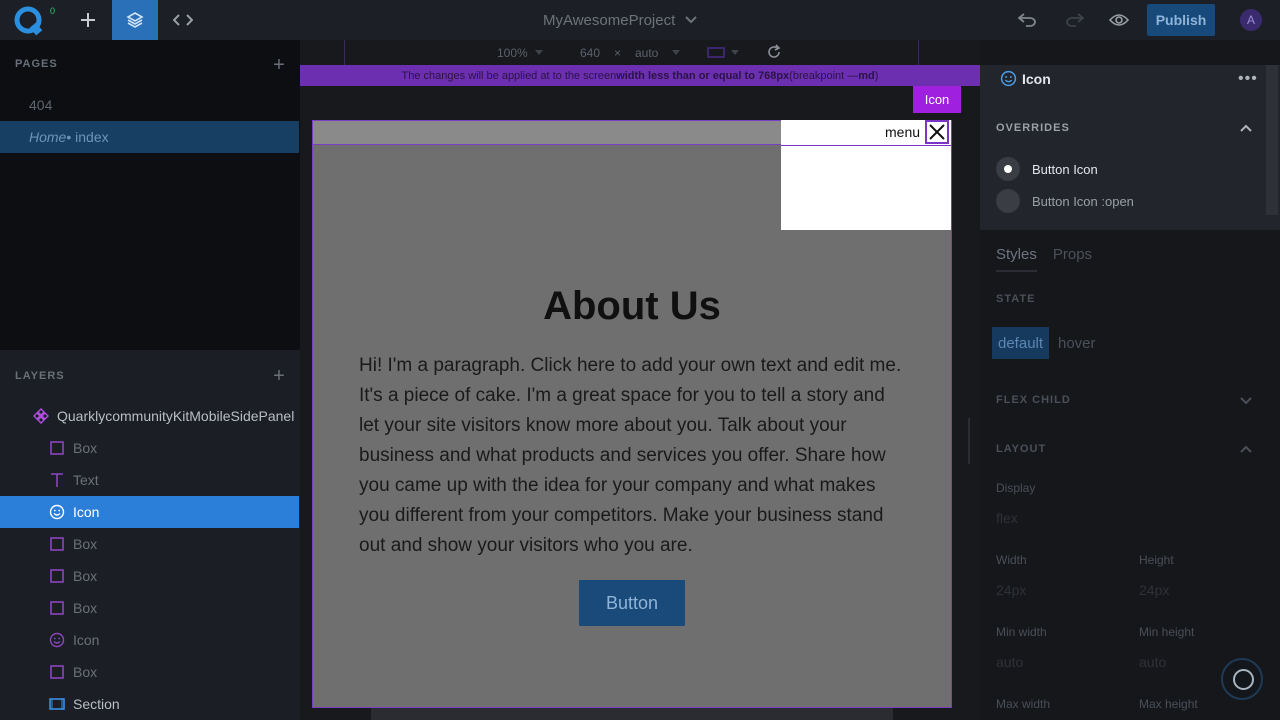 This screenshot has height=720, width=1280. Describe the element at coordinates (1251, 20) in the screenshot. I see `avatar: A` at that location.